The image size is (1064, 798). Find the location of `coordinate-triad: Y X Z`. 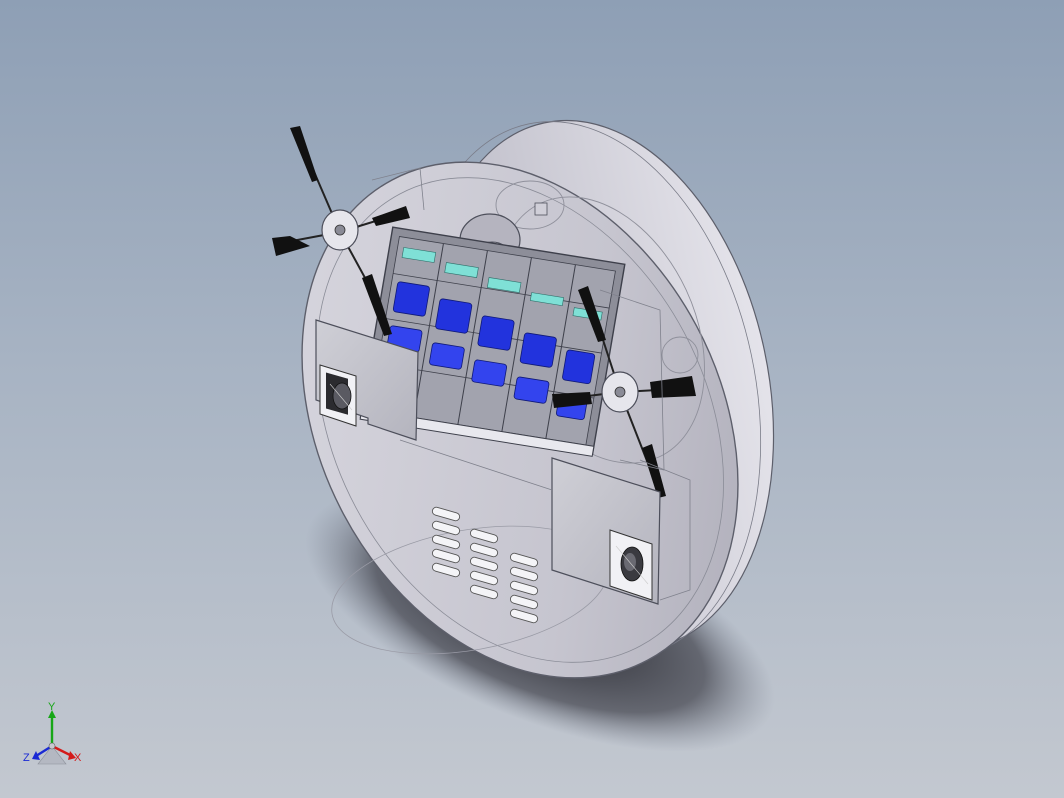

coordinate-triad: Y X Z is located at coordinates (52, 733).